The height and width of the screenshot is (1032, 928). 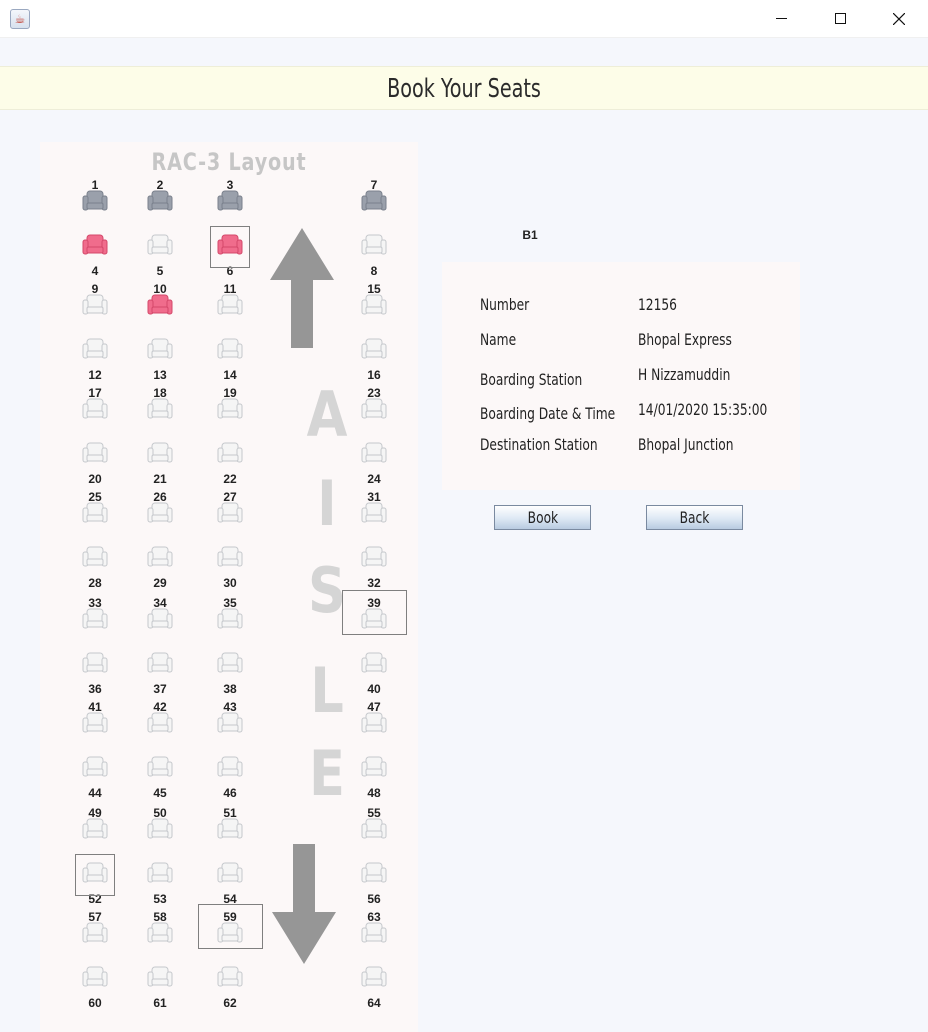 I want to click on seat-49-icon, so click(x=95, y=829).